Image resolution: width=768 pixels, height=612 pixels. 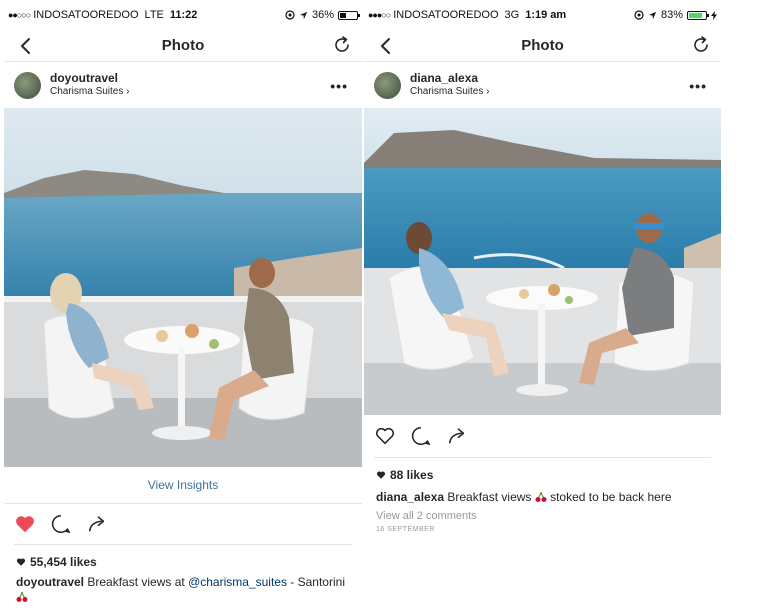 What do you see at coordinates (609, 497) in the screenshot?
I see `caption-tail: stoked to be back here` at bounding box center [609, 497].